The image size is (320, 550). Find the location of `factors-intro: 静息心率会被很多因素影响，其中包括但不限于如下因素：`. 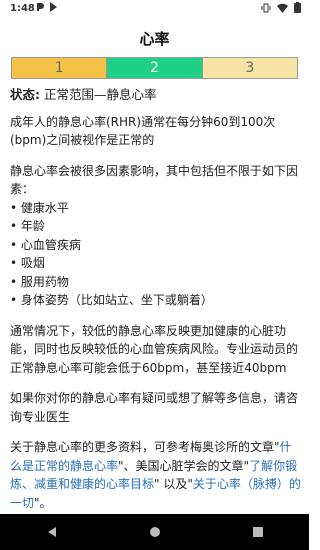

factors-intro: 静息心率会被很多因素影响，其中包括但不限于如下因素： is located at coordinates (154, 180).